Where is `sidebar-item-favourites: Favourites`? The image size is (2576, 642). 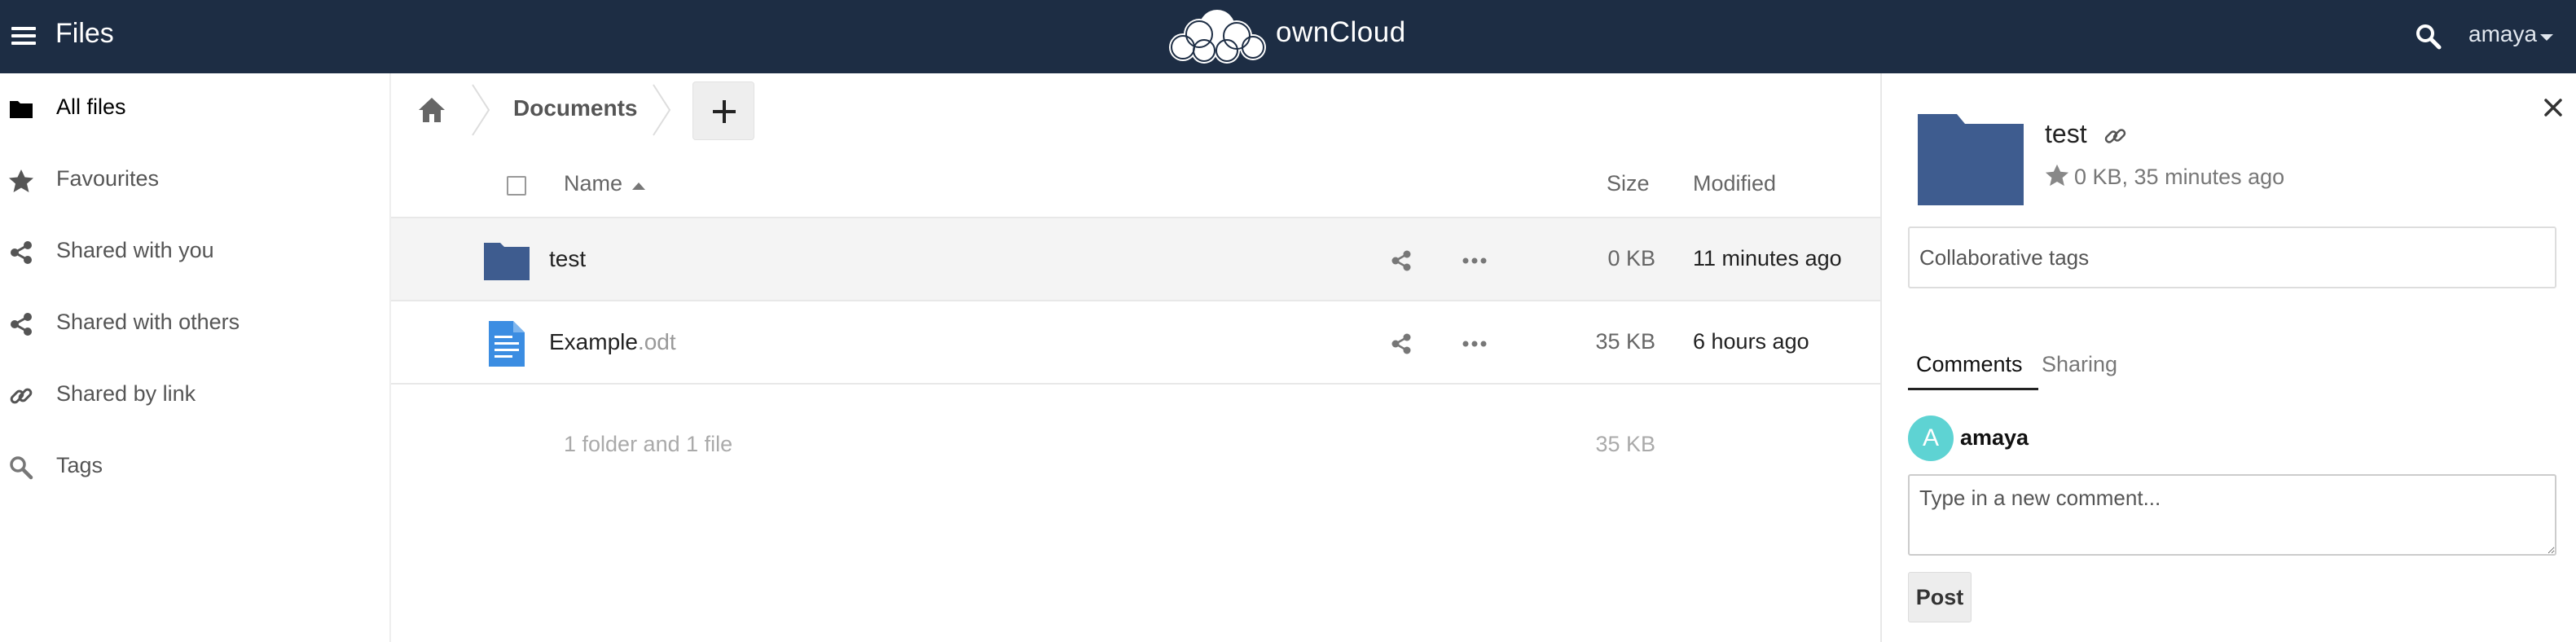 sidebar-item-favourites: Favourites is located at coordinates (194, 181).